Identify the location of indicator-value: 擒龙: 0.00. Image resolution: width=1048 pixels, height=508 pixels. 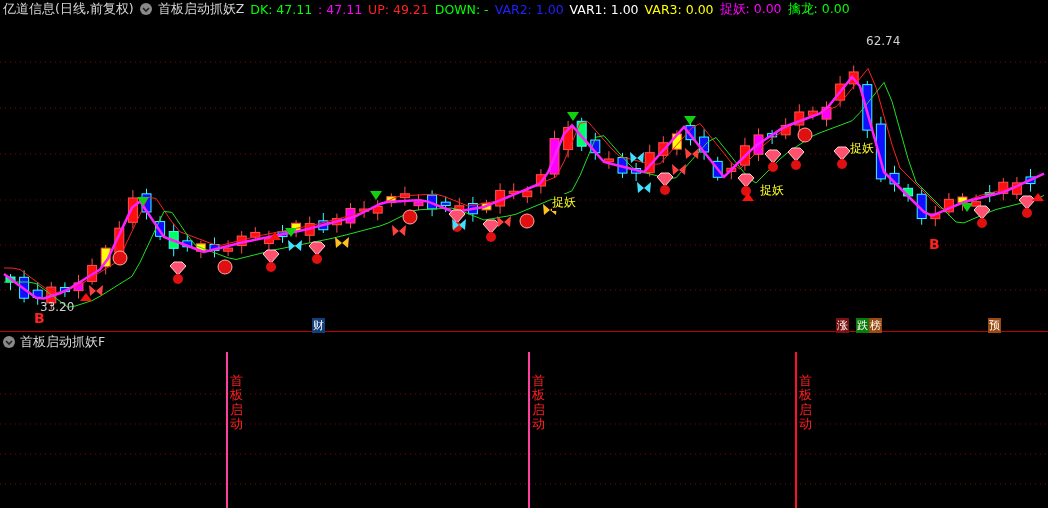
(818, 9).